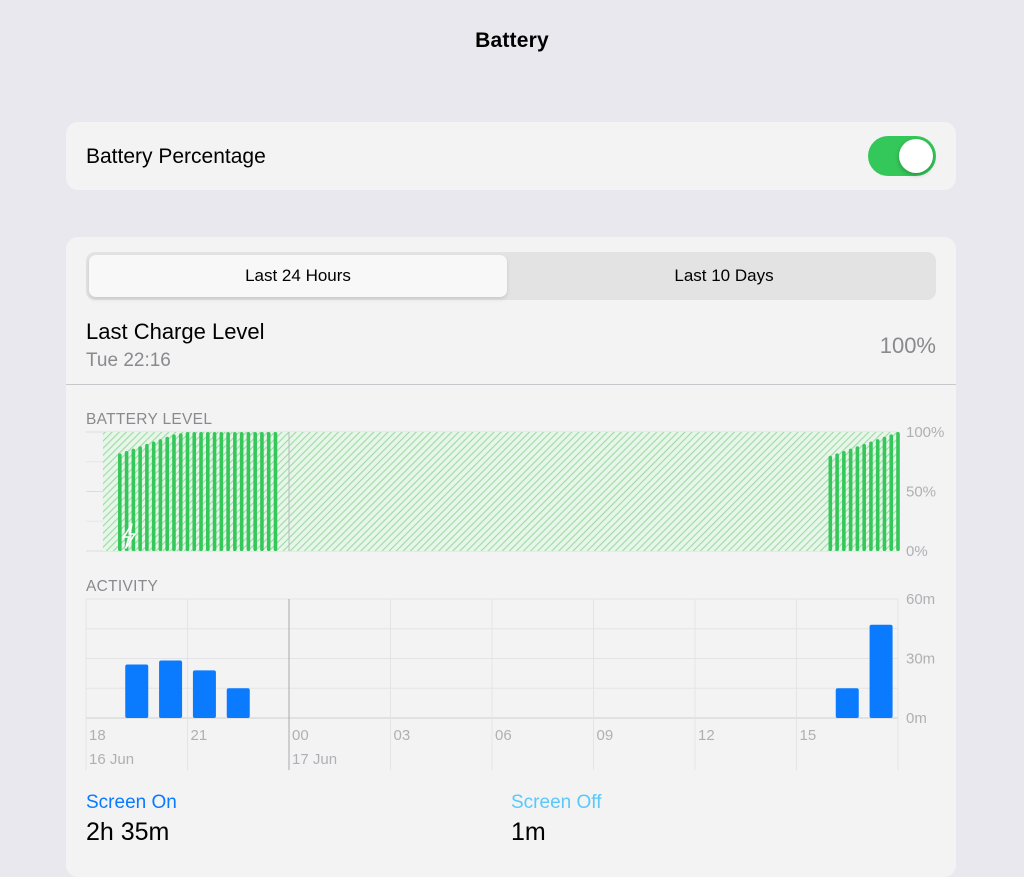 The height and width of the screenshot is (877, 1024). What do you see at coordinates (300, 735) in the screenshot?
I see `x-tick-label: 00` at bounding box center [300, 735].